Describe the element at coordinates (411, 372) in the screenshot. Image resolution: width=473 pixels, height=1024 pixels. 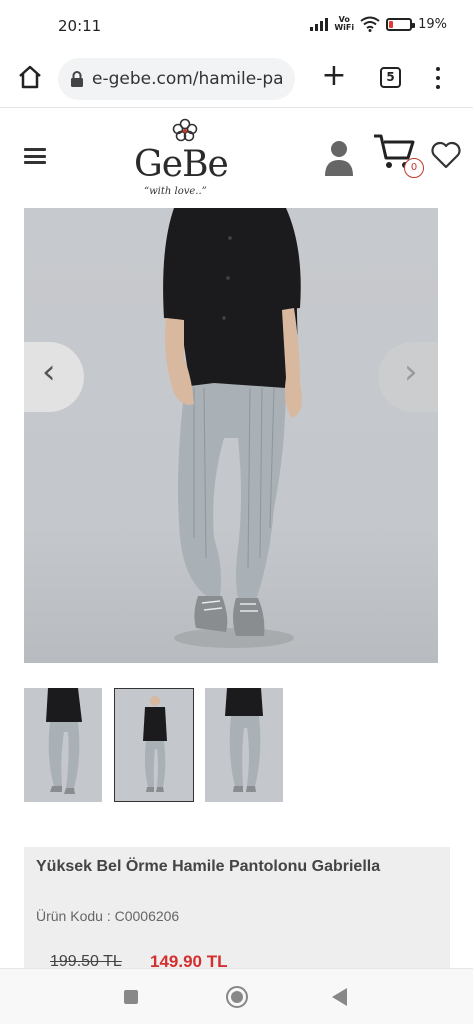
I see `chevron-right-icon: ›` at that location.